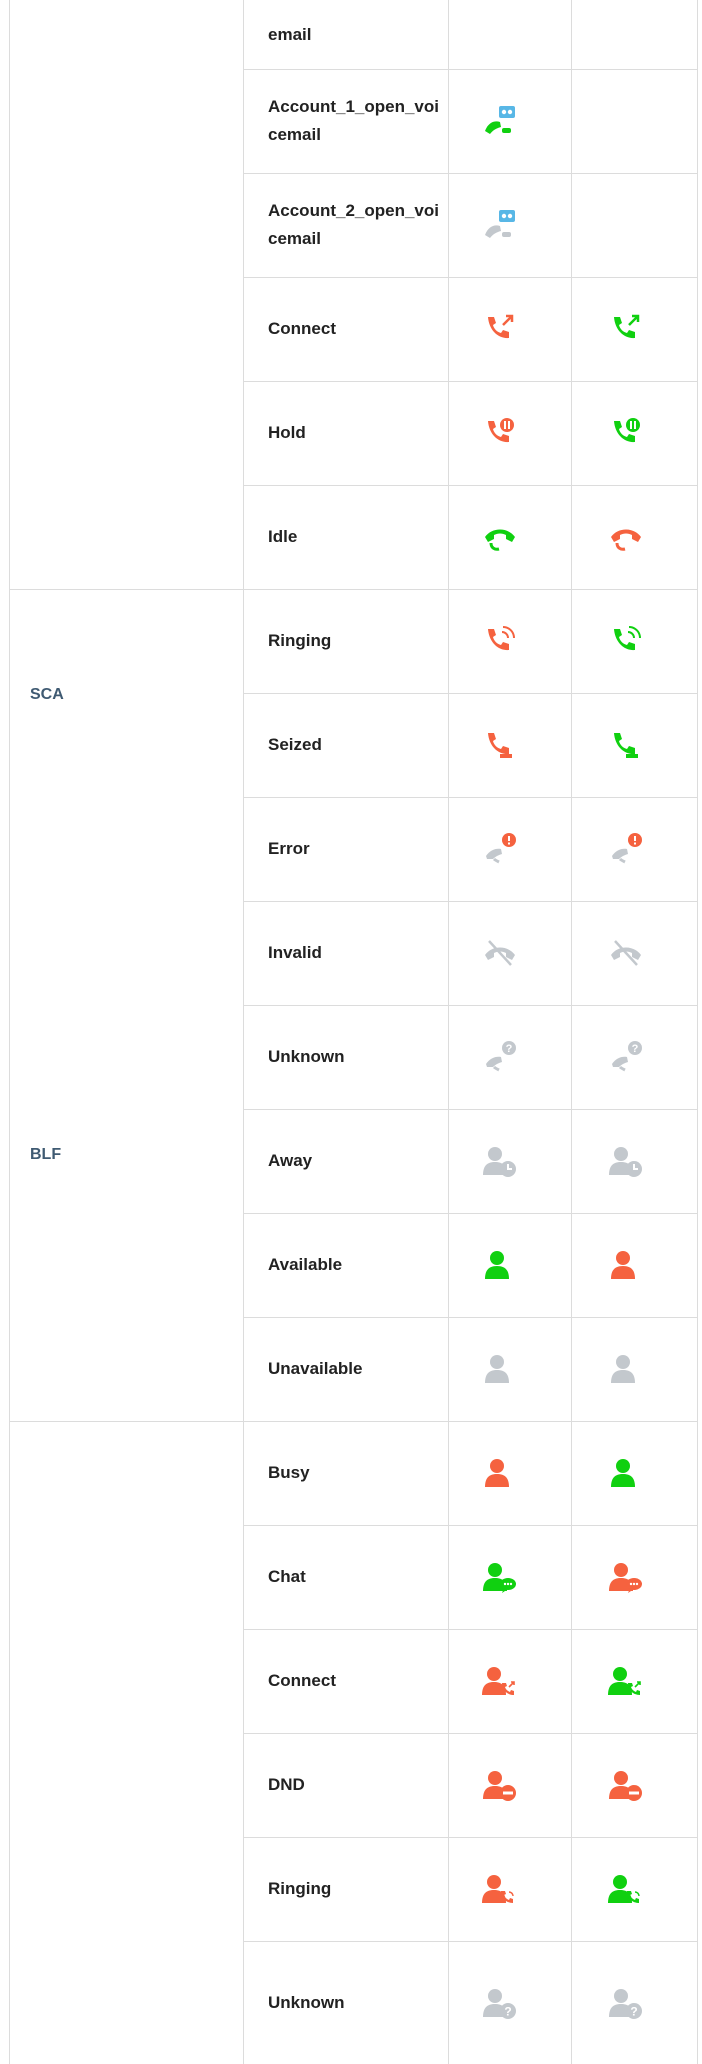 The width and height of the screenshot is (702, 2064). I want to click on phone-idle-green-icon, so click(500, 537).